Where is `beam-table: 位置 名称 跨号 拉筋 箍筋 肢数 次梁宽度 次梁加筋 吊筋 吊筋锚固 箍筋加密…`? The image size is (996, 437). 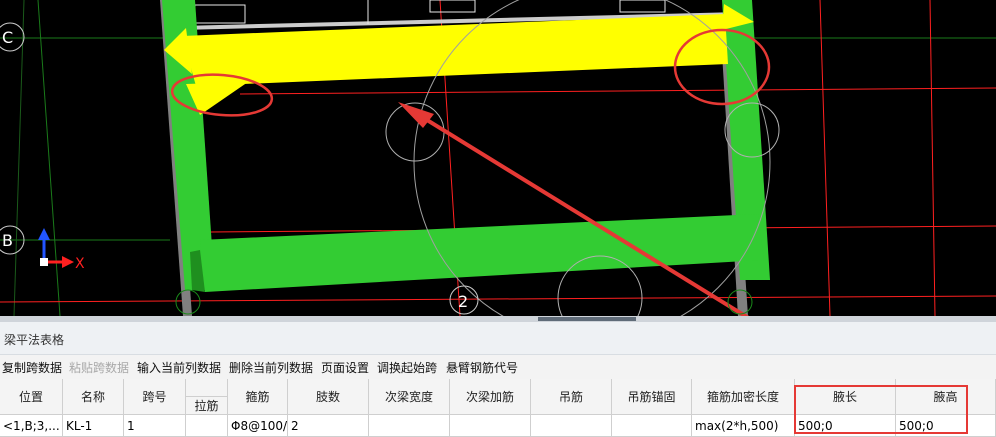 beam-table: 位置 名称 跨号 拉筋 箍筋 肢数 次梁宽度 次梁加筋 吊筋 吊筋锚固 箍筋加密… is located at coordinates (498, 408).